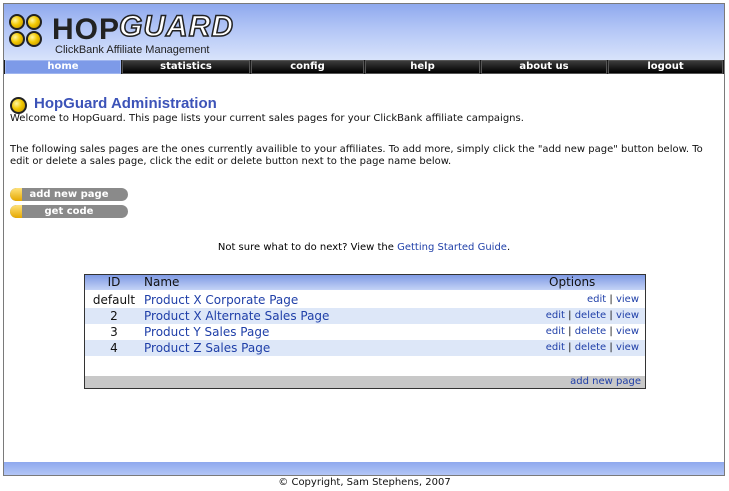  I want to click on footer-add-new-page-link: add new page, so click(605, 381).